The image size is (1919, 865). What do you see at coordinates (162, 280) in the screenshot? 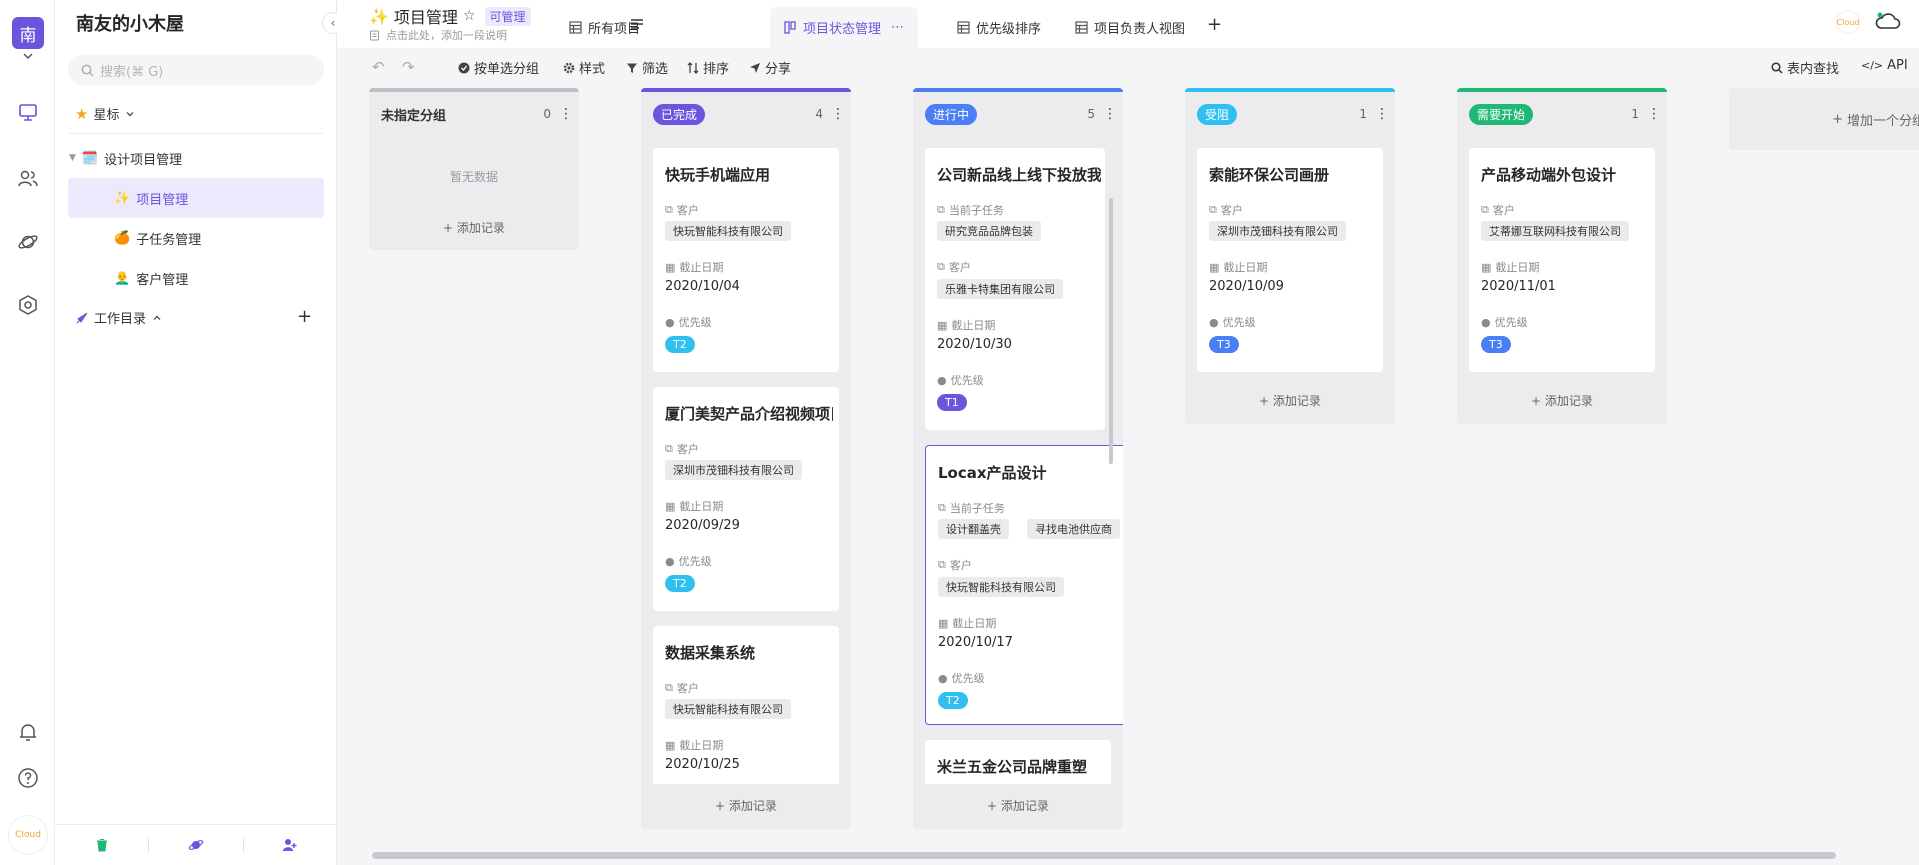
I see `tree-item-label: 客户管理` at bounding box center [162, 280].